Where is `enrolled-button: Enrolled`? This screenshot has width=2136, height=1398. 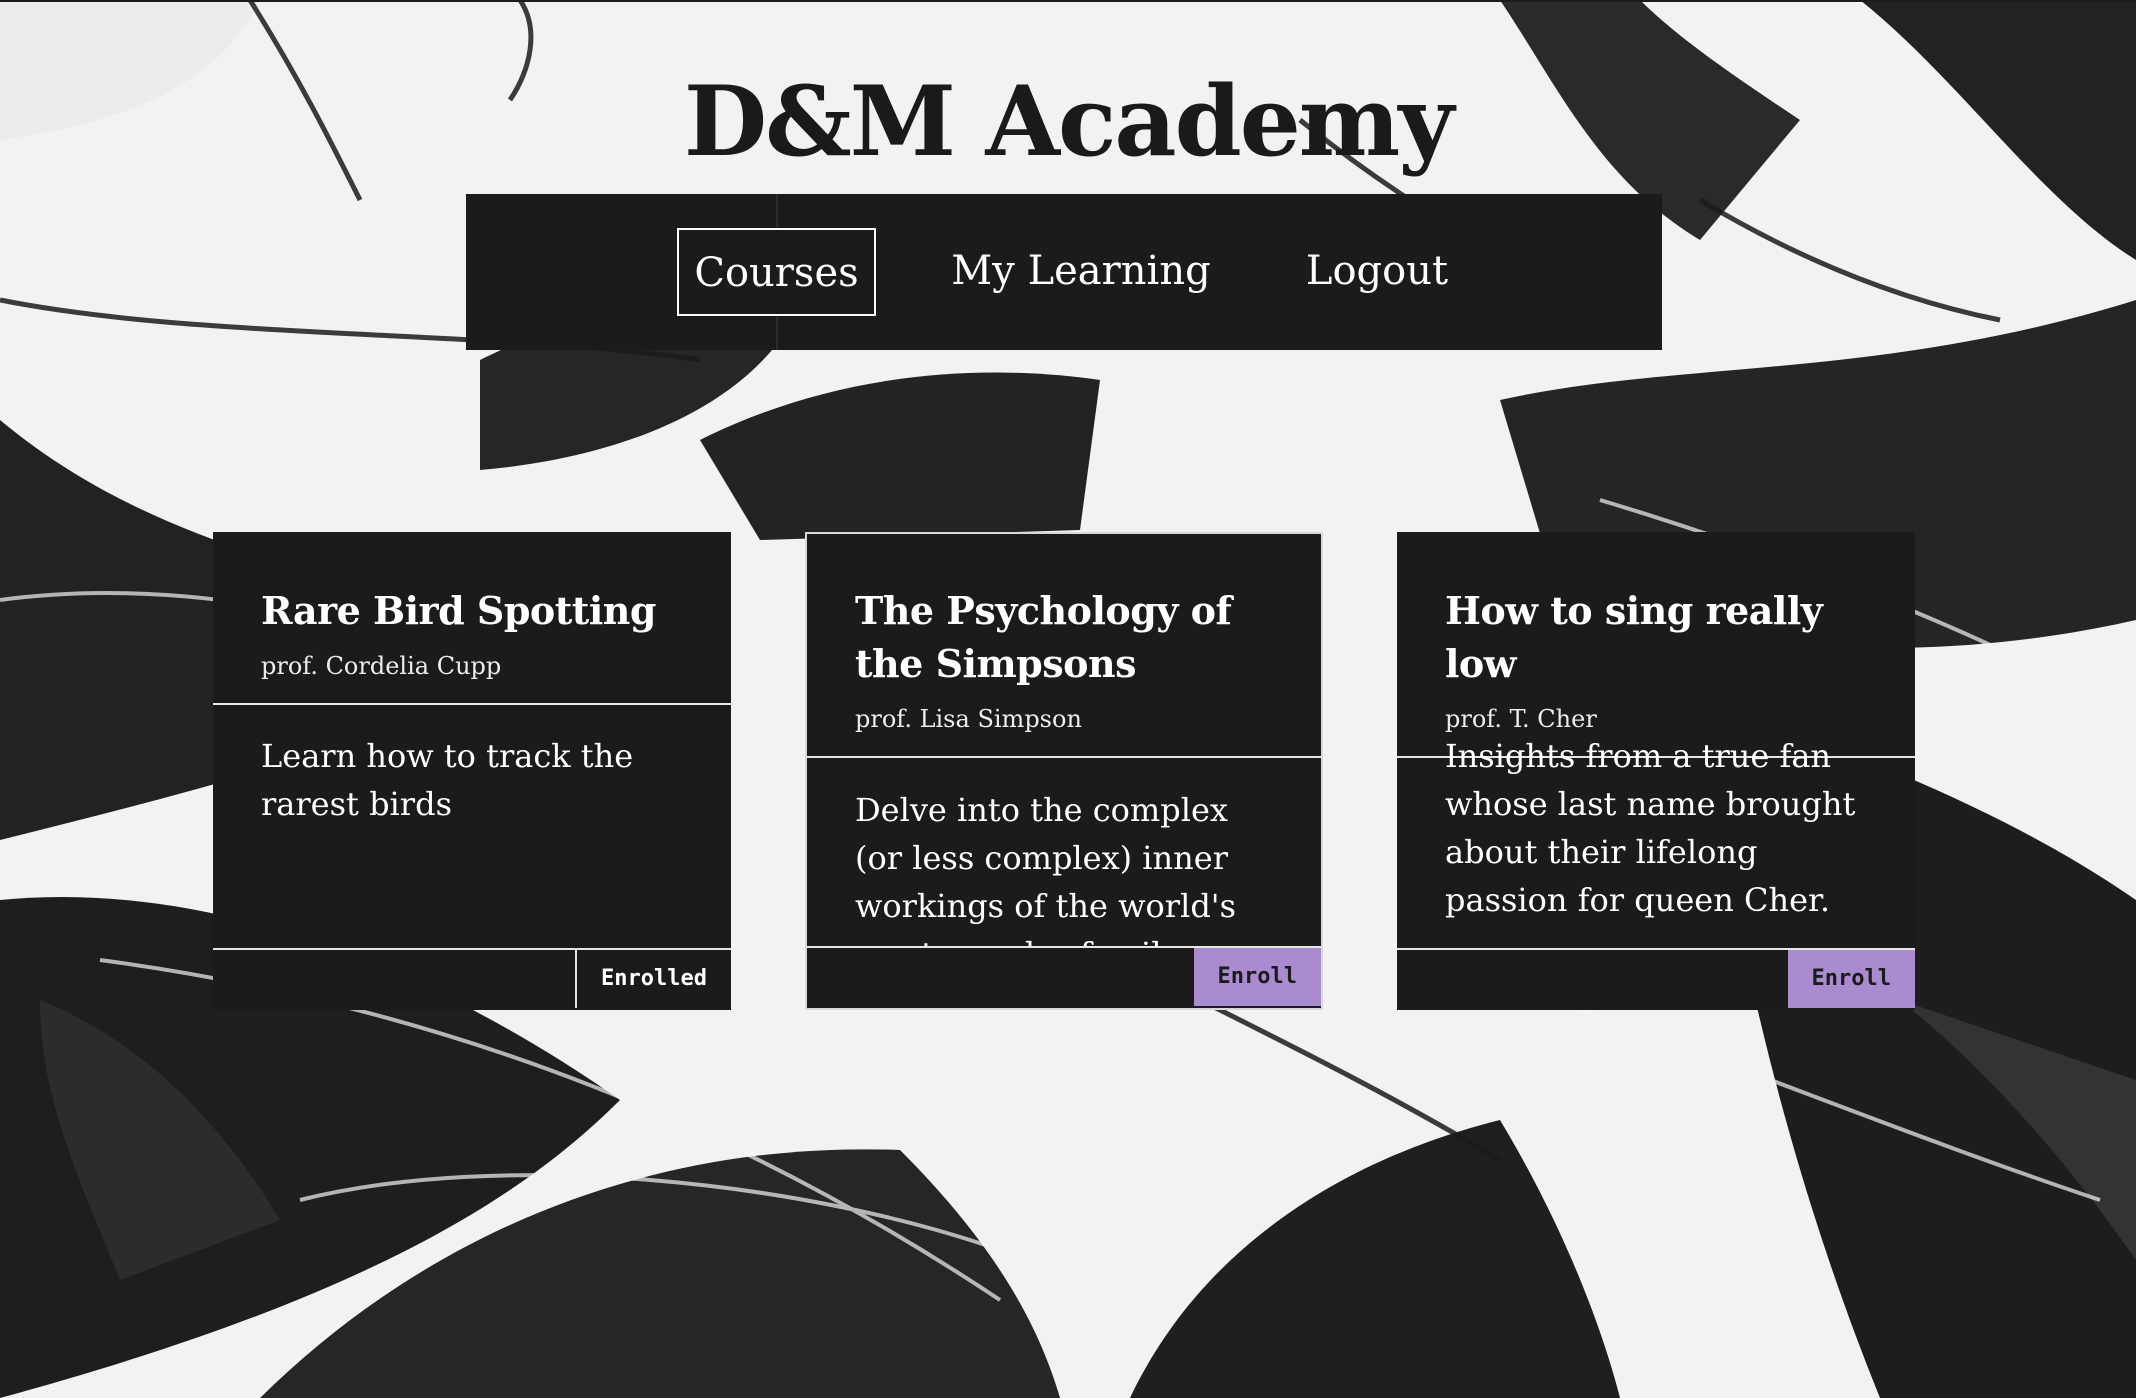
enrolled-button: Enrolled is located at coordinates (653, 979).